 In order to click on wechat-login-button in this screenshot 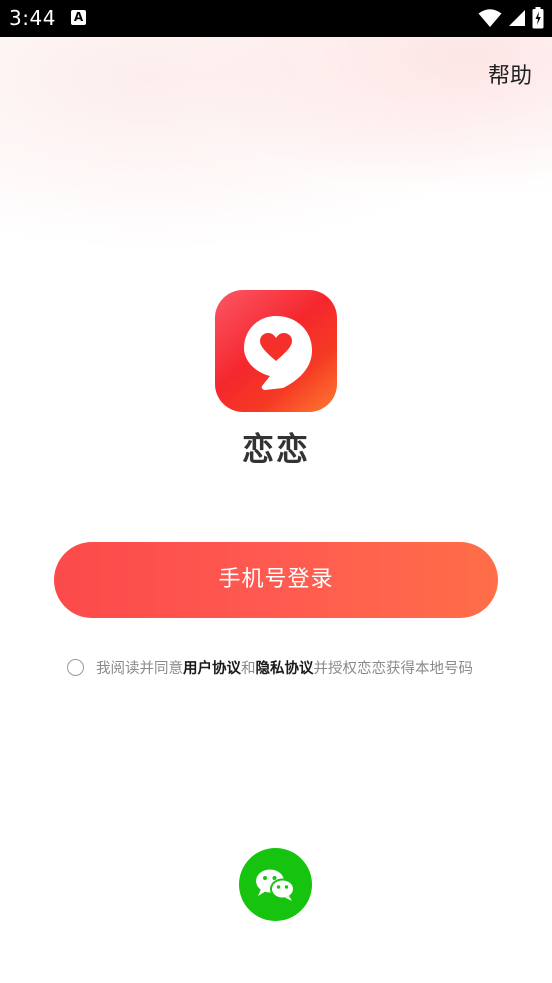, I will do `click(275, 884)`.